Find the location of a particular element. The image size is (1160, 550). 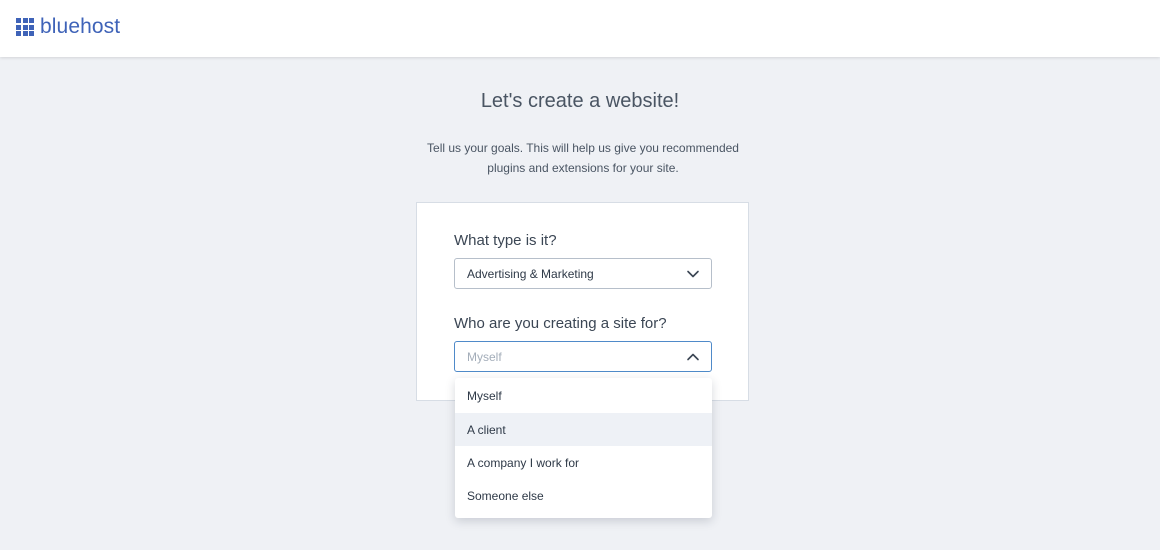

type-select-value: Advertising & Marketing is located at coordinates (530, 273).